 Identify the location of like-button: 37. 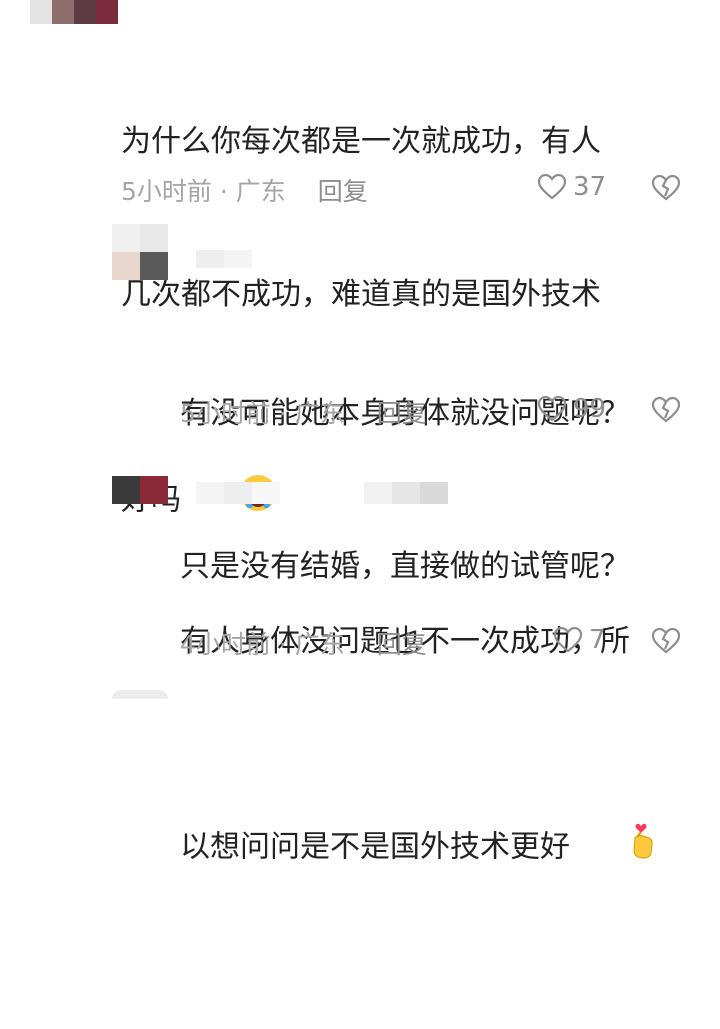
(571, 187).